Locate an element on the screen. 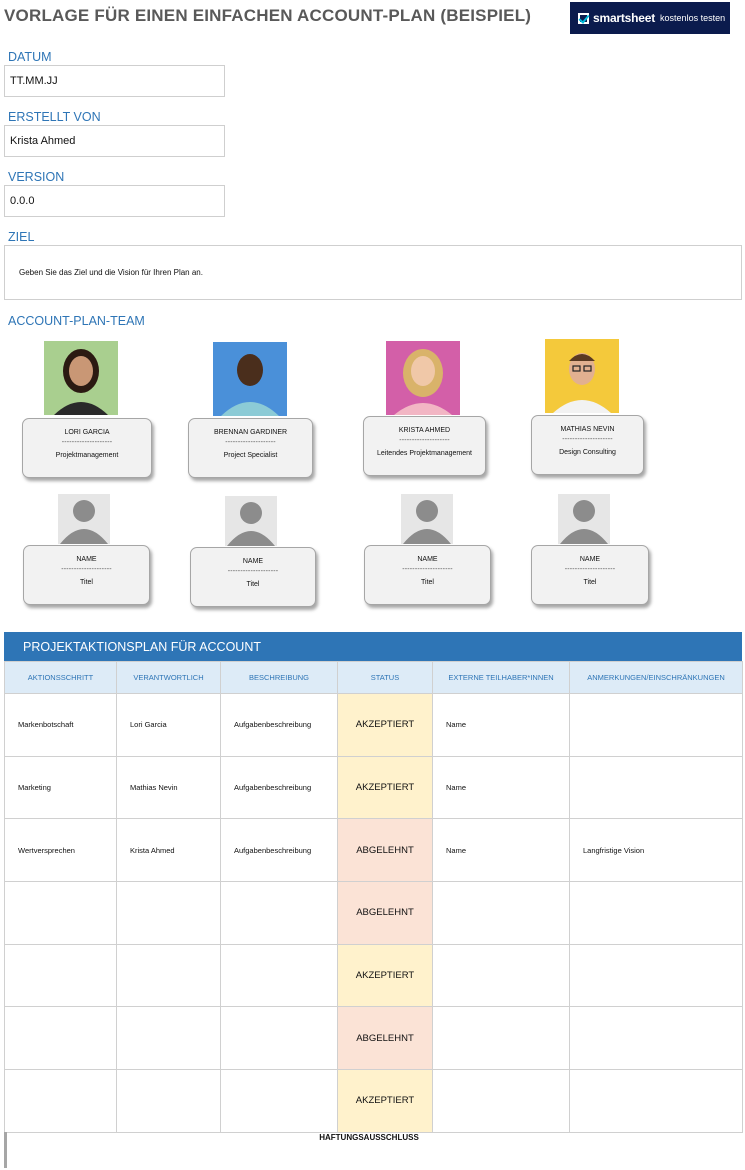 The height and width of the screenshot is (1170, 745). author-field: Krista Ahmed is located at coordinates (114, 141).